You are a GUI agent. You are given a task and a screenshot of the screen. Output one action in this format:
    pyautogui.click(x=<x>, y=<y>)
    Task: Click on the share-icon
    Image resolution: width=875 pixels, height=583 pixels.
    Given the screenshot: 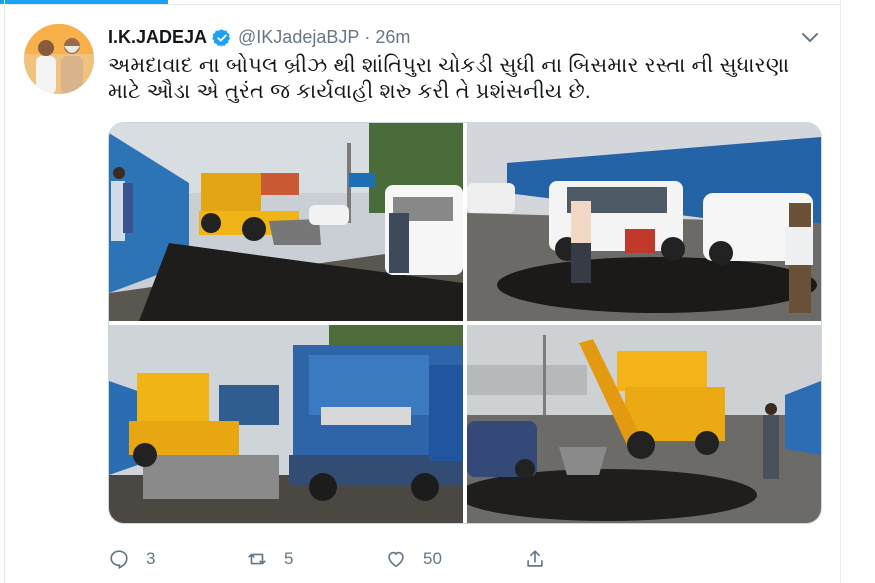 What is the action you would take?
    pyautogui.click(x=535, y=558)
    